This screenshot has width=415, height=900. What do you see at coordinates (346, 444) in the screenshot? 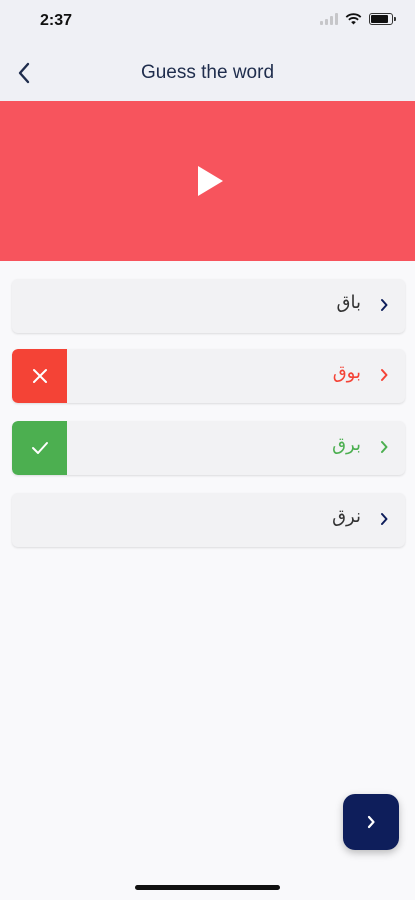
I see `option-word: برق` at bounding box center [346, 444].